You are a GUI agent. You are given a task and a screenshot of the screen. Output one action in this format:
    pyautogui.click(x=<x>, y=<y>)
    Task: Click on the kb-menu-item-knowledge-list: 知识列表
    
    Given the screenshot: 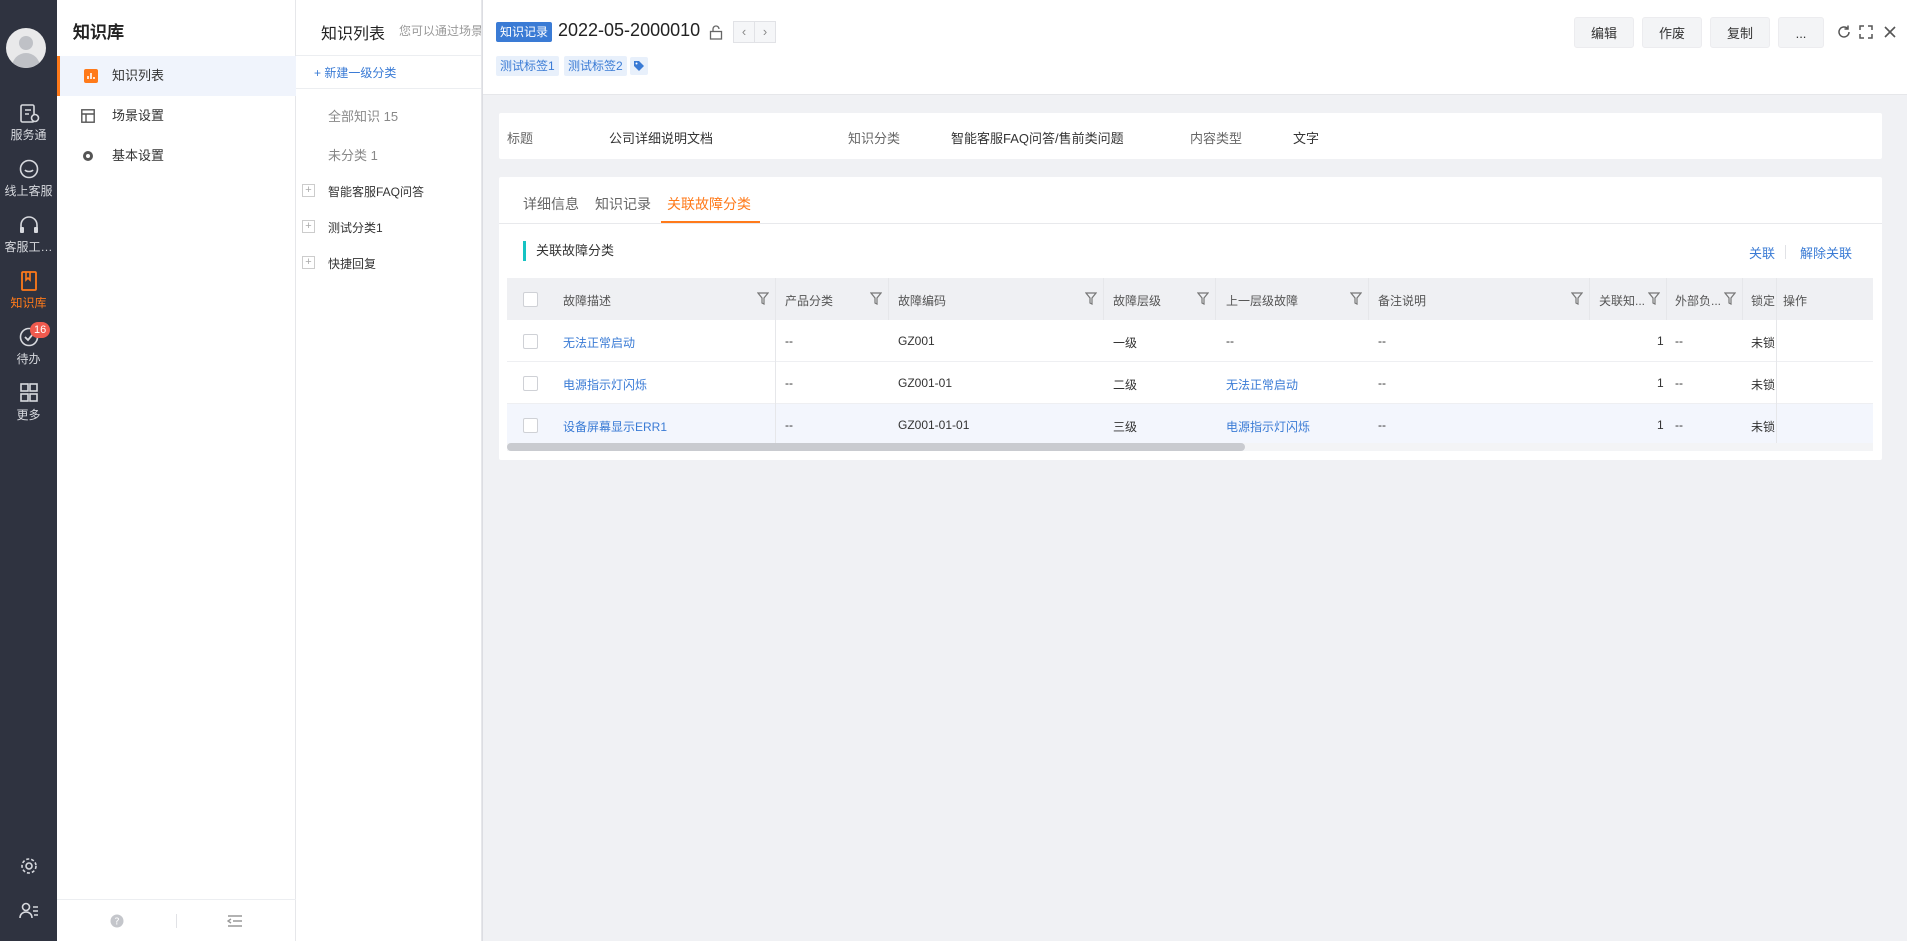 What is the action you would take?
    pyautogui.click(x=176, y=76)
    